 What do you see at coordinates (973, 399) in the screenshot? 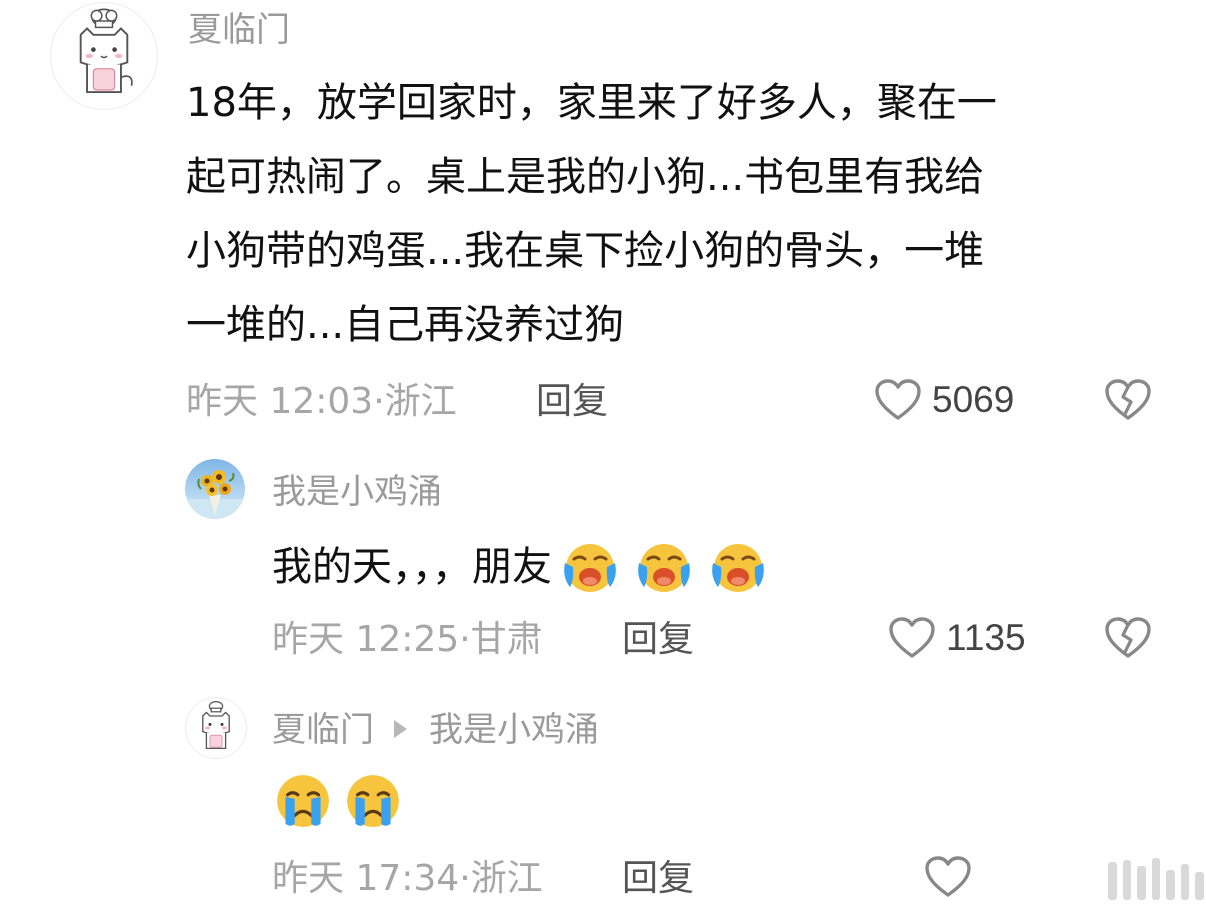
I see `like-count: 5069` at bounding box center [973, 399].